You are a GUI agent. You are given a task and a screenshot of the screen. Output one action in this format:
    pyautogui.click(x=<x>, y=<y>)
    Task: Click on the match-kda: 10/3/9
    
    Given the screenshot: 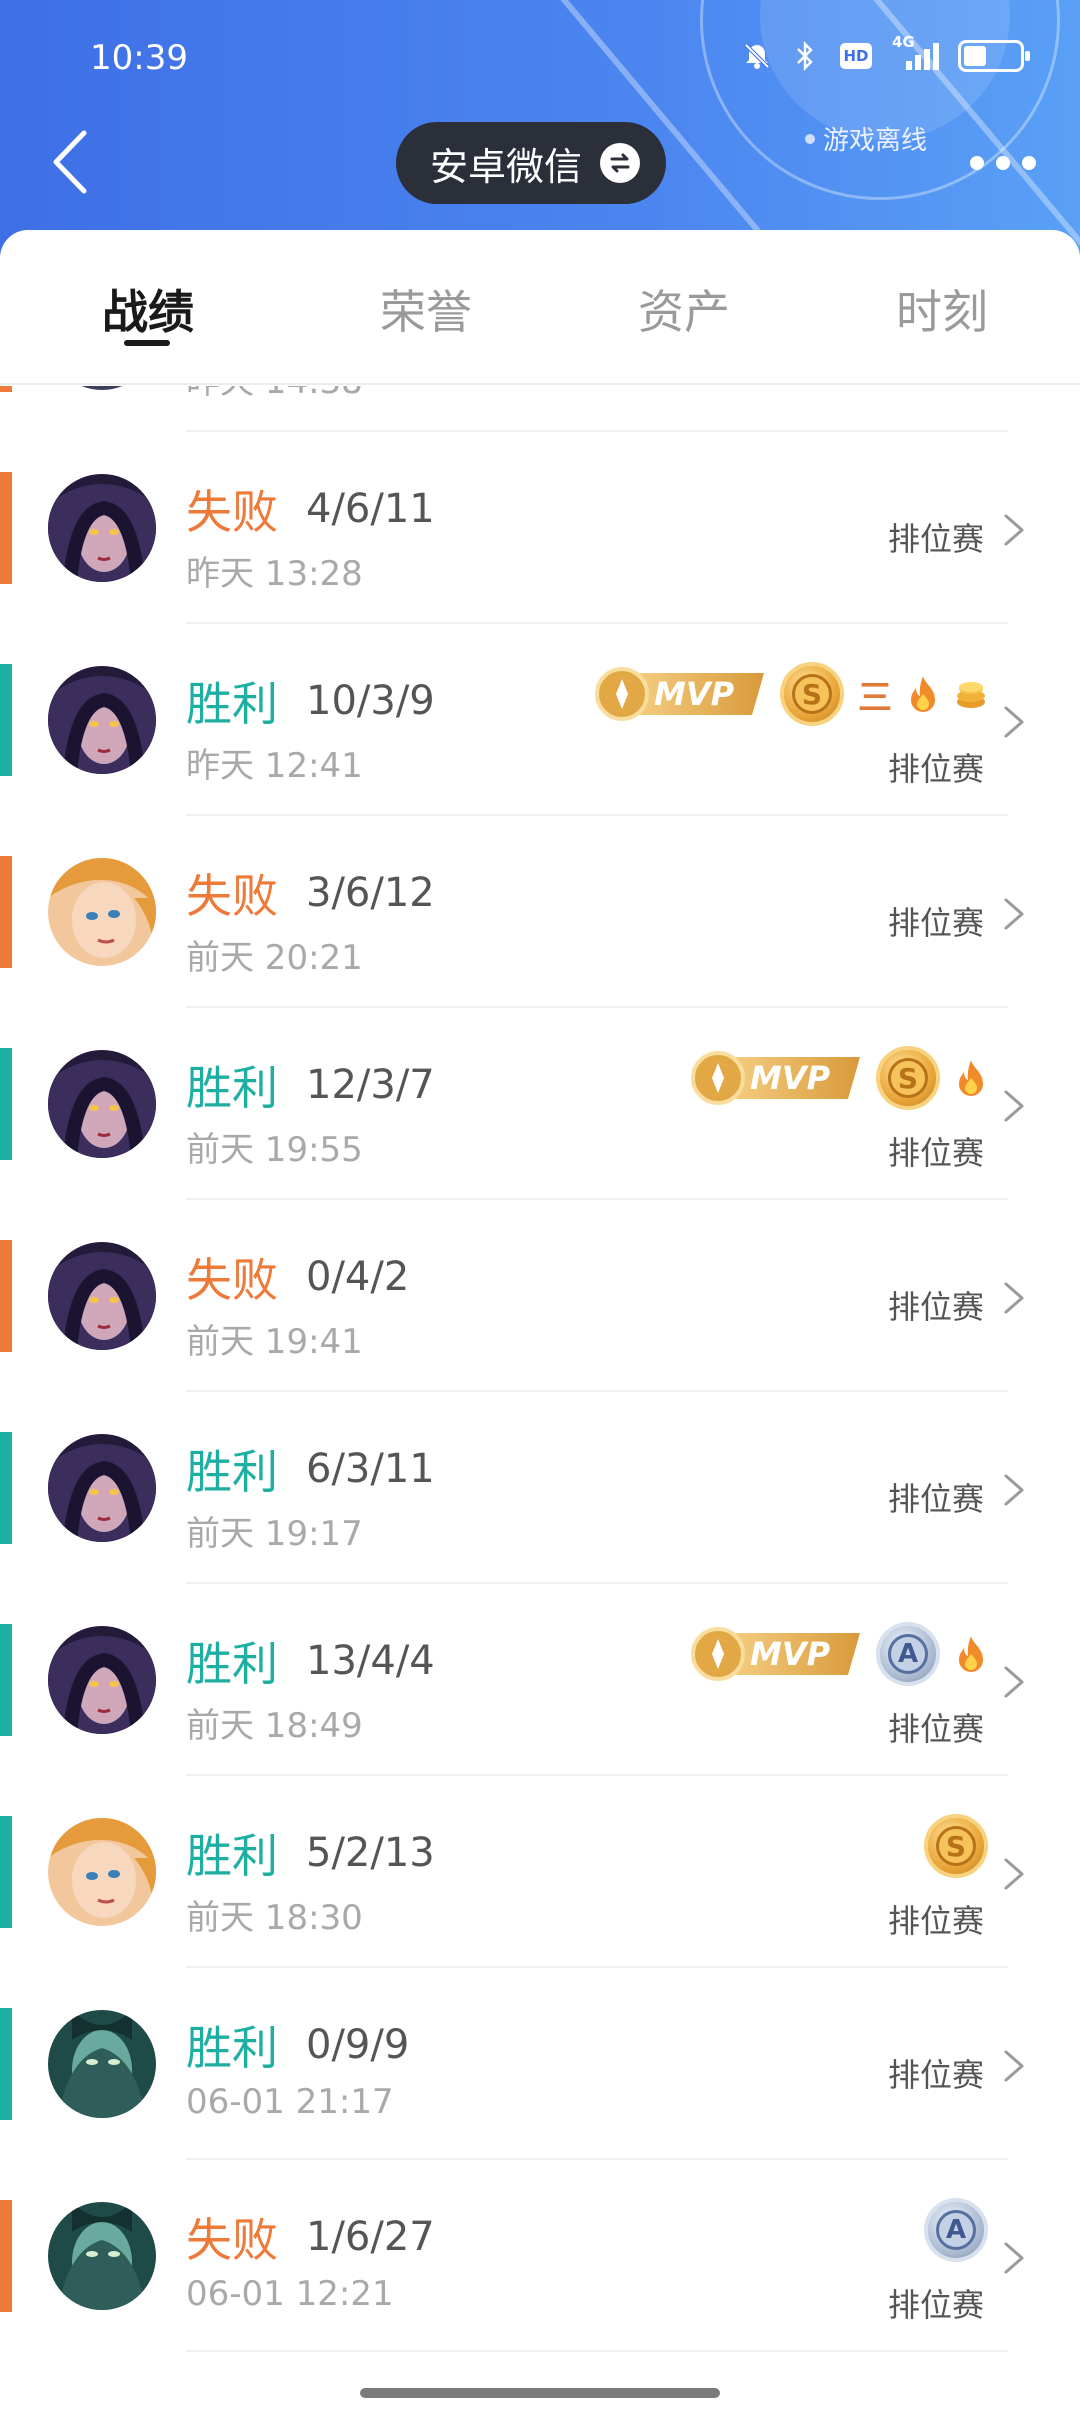 What is the action you would take?
    pyautogui.click(x=370, y=701)
    